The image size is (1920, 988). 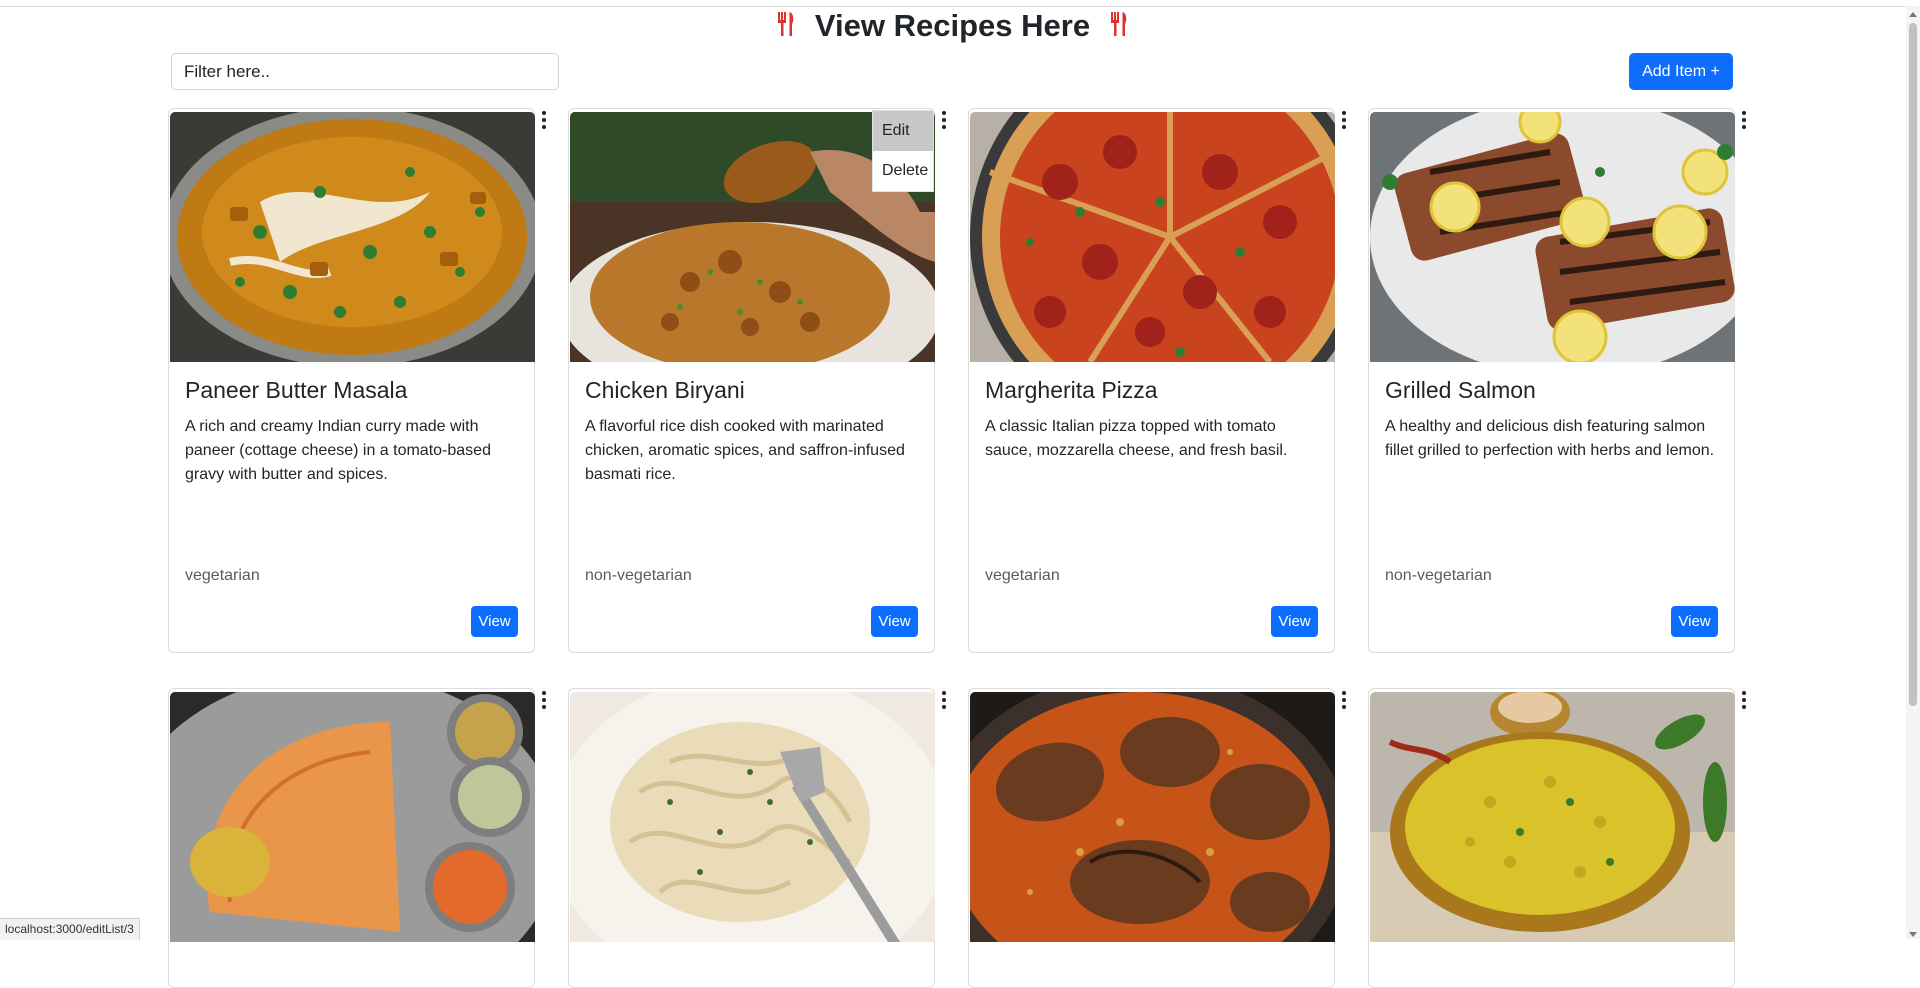 I want to click on recipe-title: Margherita Pizza, so click(x=1071, y=390).